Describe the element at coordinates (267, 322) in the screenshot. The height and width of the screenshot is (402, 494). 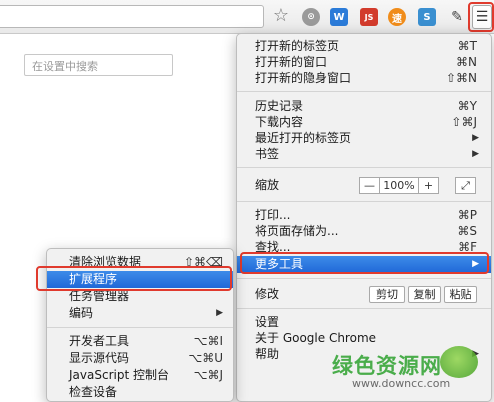
I see `menu-item-label: 设置` at that location.